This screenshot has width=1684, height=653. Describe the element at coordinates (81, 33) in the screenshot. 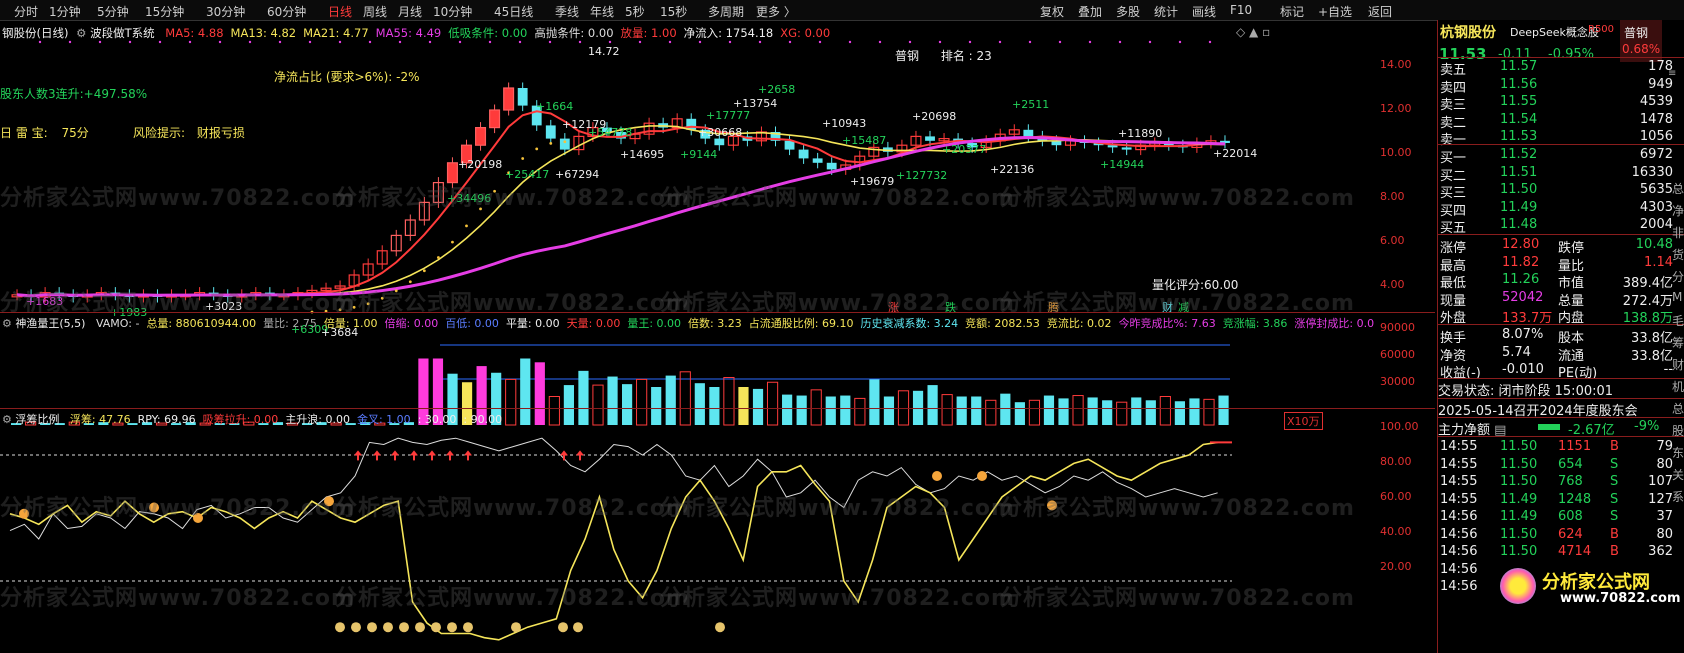

I see `settings-icon: ⚙` at that location.